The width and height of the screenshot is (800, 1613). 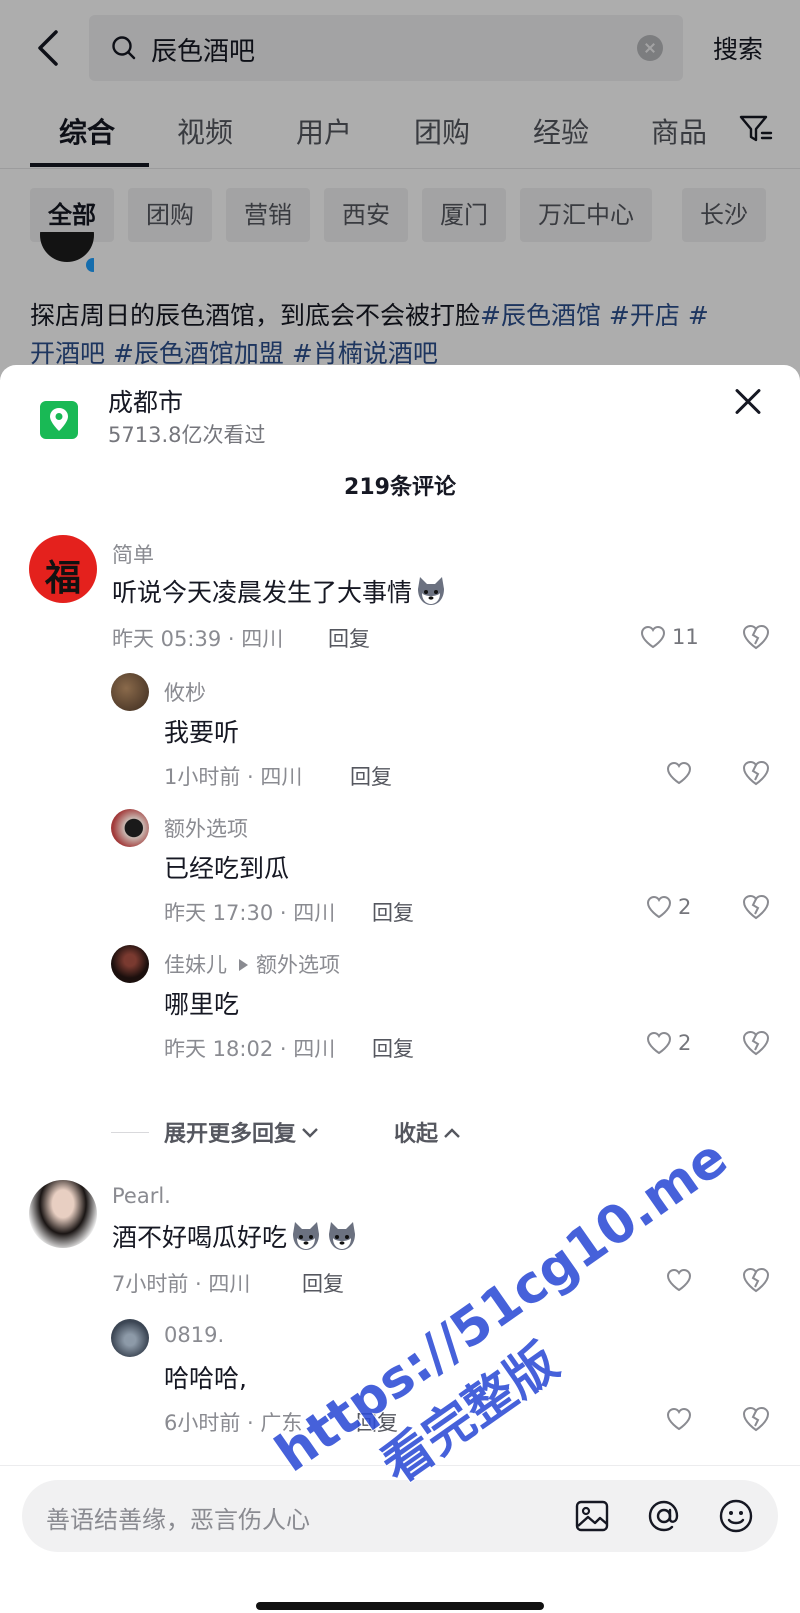 I want to click on comment-text: 我要听, so click(x=202, y=732).